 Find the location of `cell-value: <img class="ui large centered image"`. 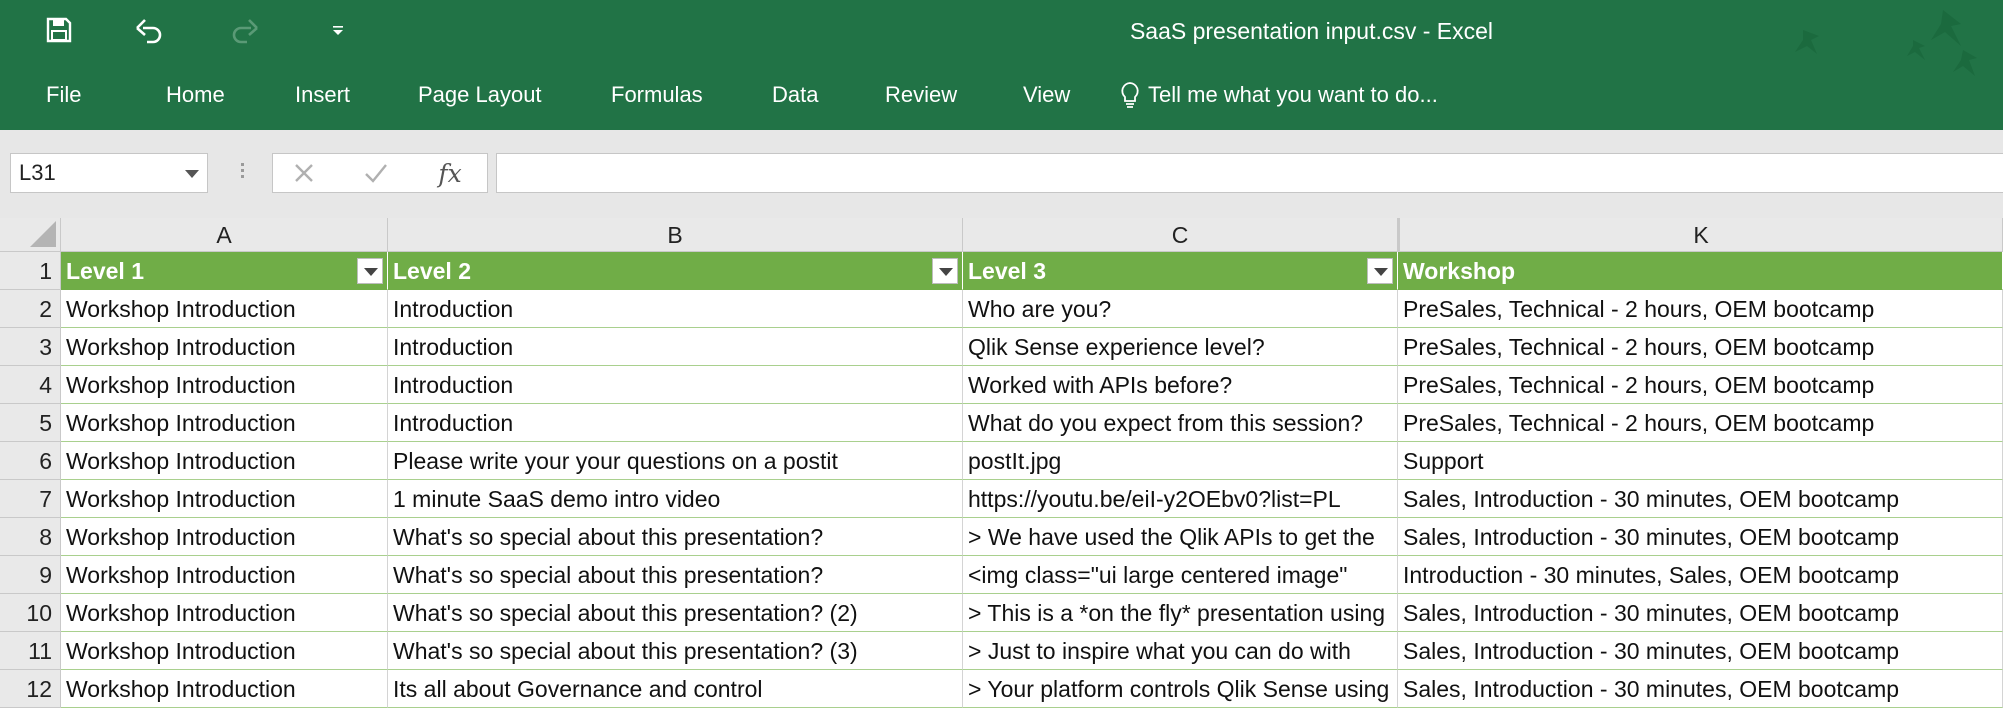

cell-value: <img class="ui large centered image" is located at coordinates (1158, 575).